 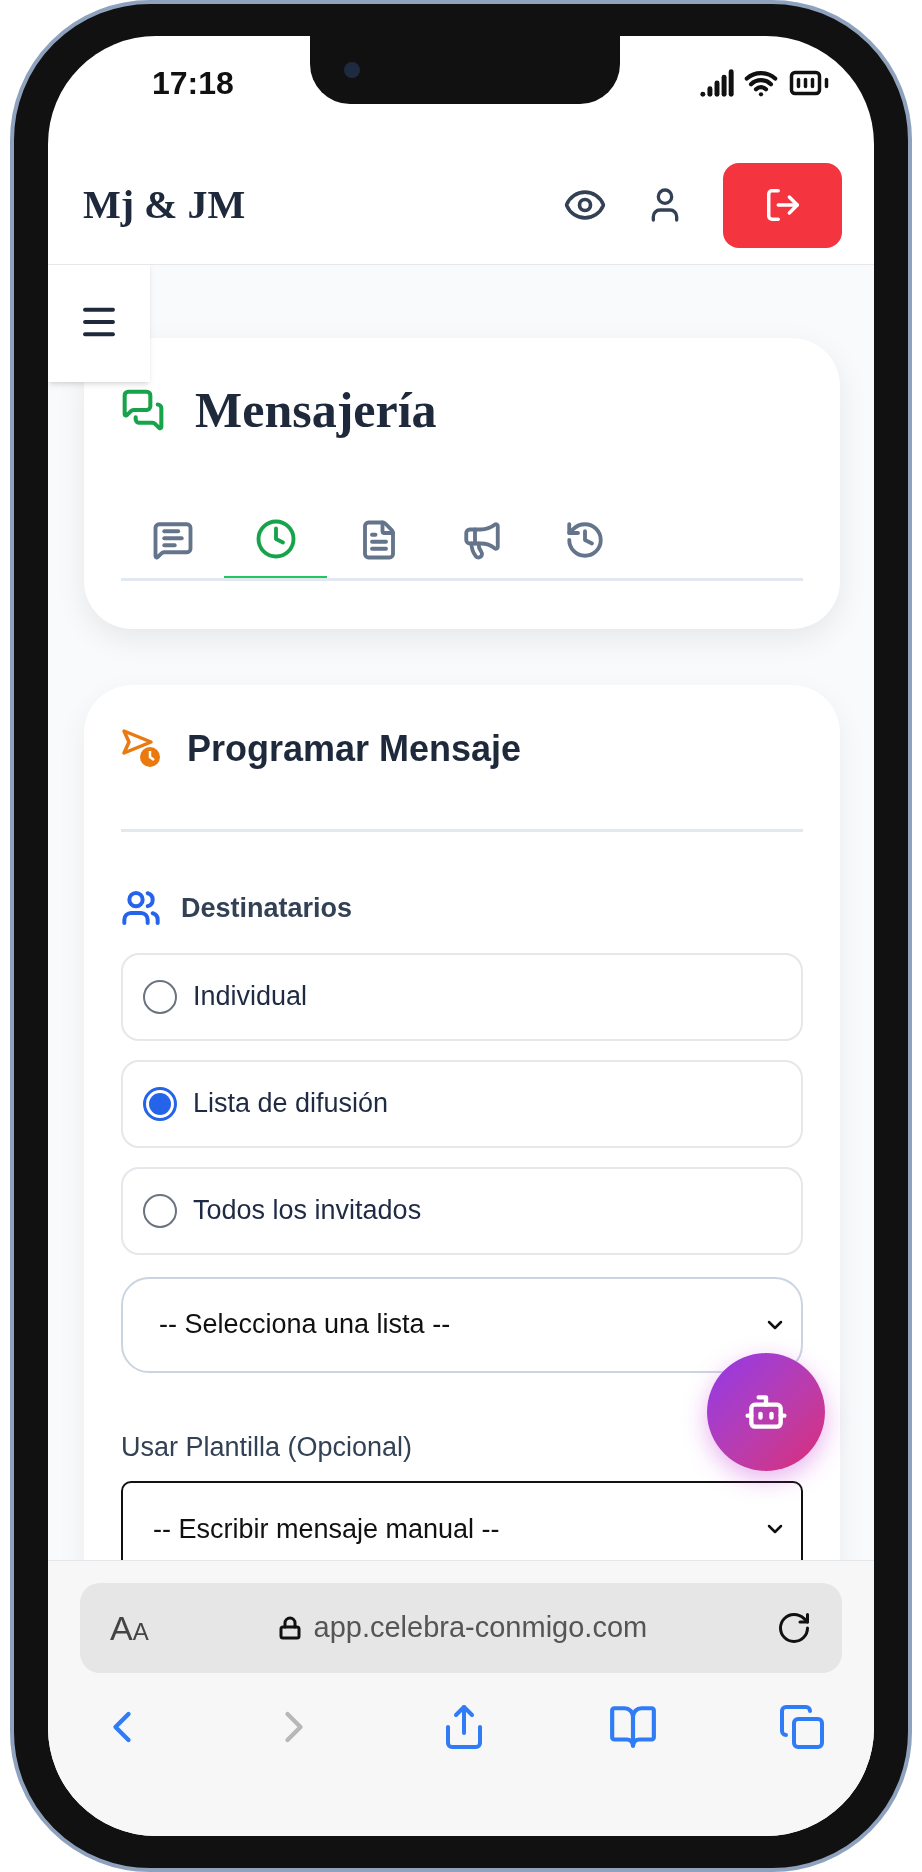 What do you see at coordinates (193, 83) in the screenshot?
I see `status-time: 17:18` at bounding box center [193, 83].